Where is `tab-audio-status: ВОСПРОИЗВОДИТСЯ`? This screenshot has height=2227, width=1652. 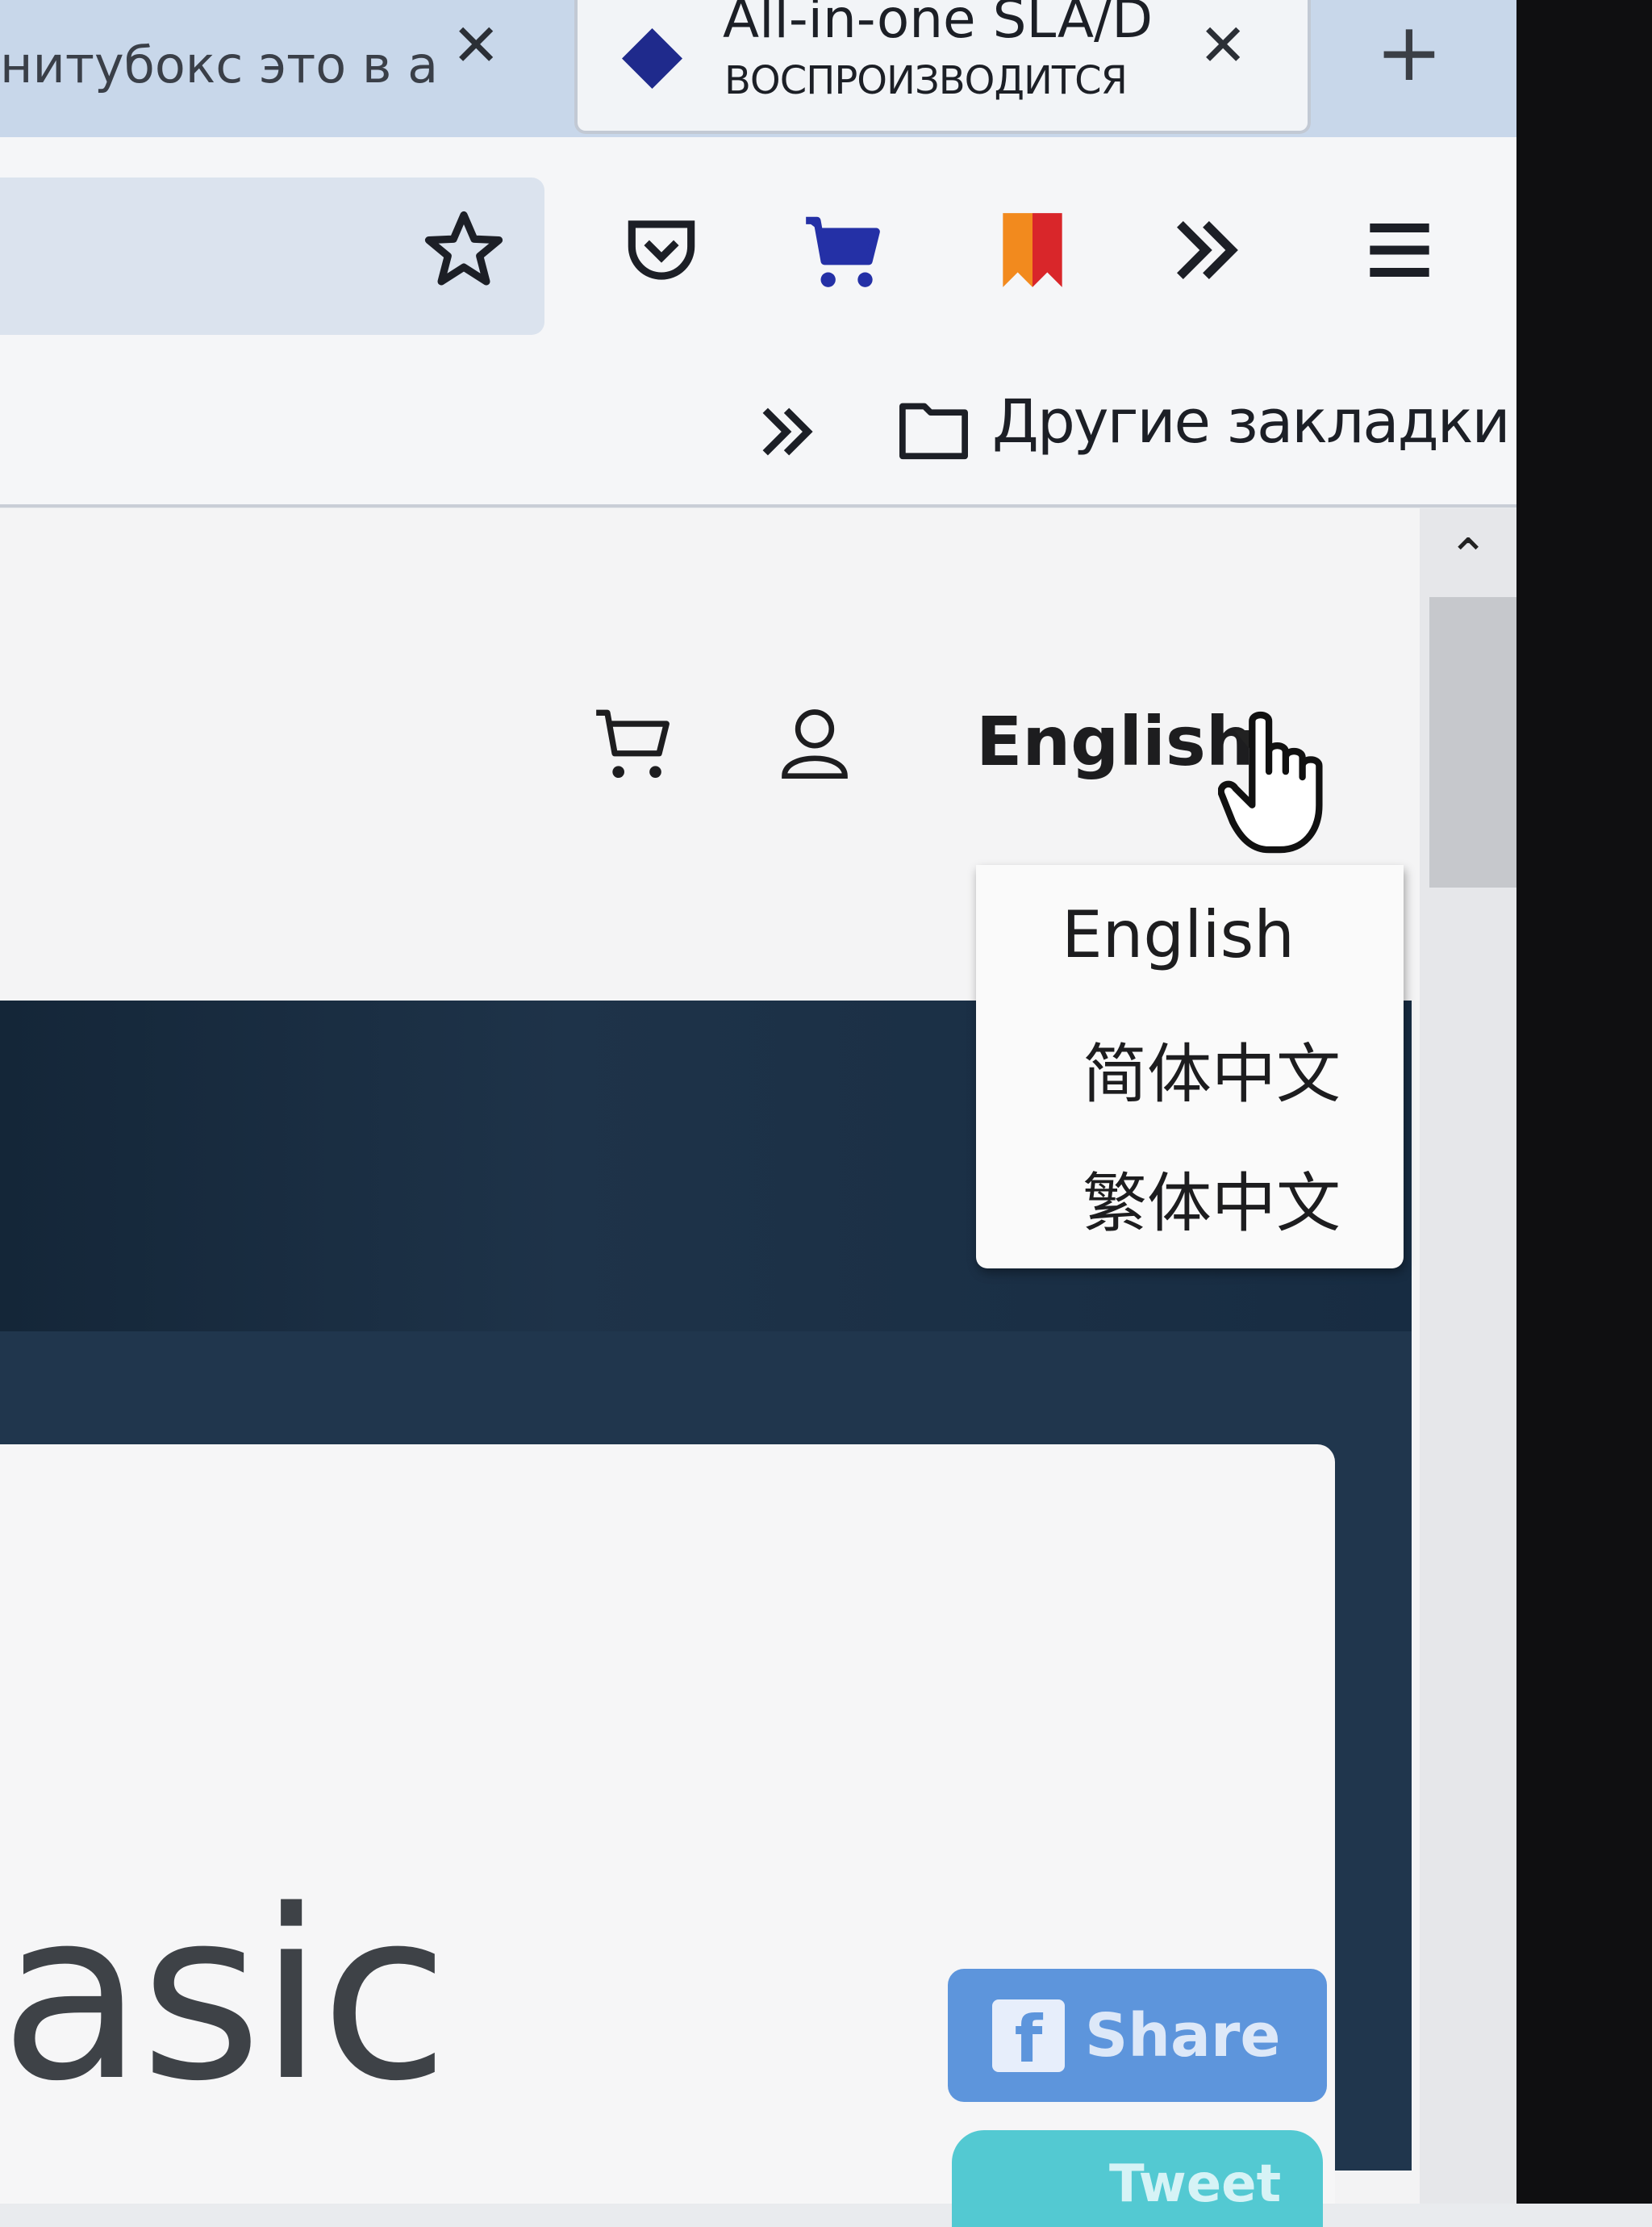
tab-audio-status: ВОСПРОИЗВОДИТСЯ is located at coordinates (926, 80).